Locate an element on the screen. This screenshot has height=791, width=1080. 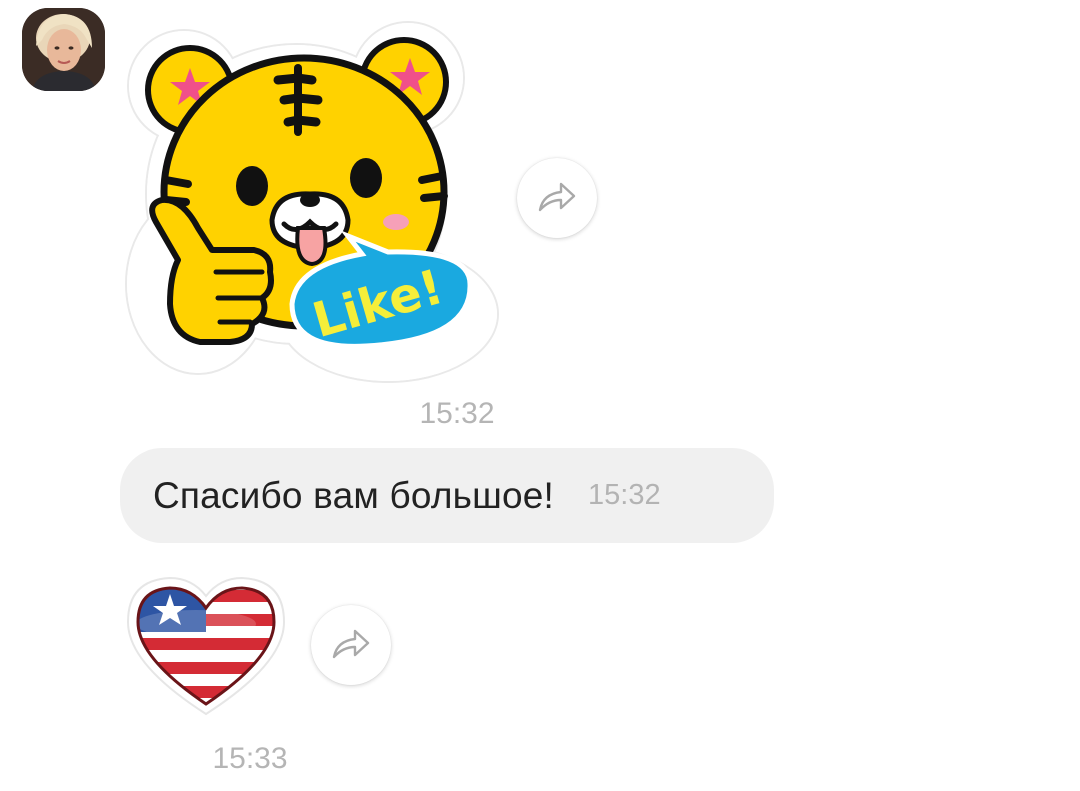
message-bubble: Спасибо вам большое! 15:32 is located at coordinates (447, 495).